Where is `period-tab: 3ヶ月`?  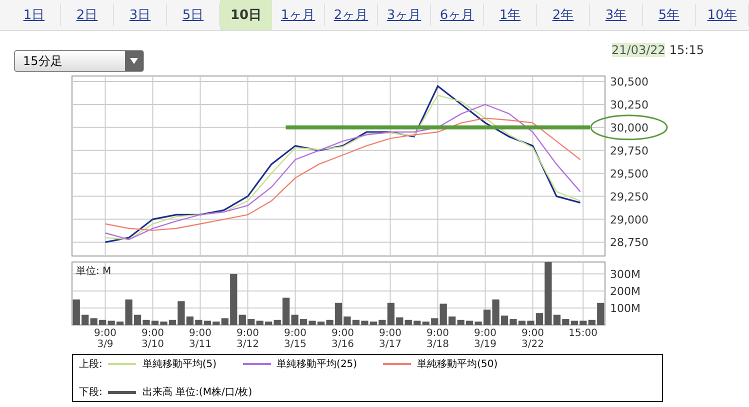
period-tab: 3ヶ月 is located at coordinates (404, 15).